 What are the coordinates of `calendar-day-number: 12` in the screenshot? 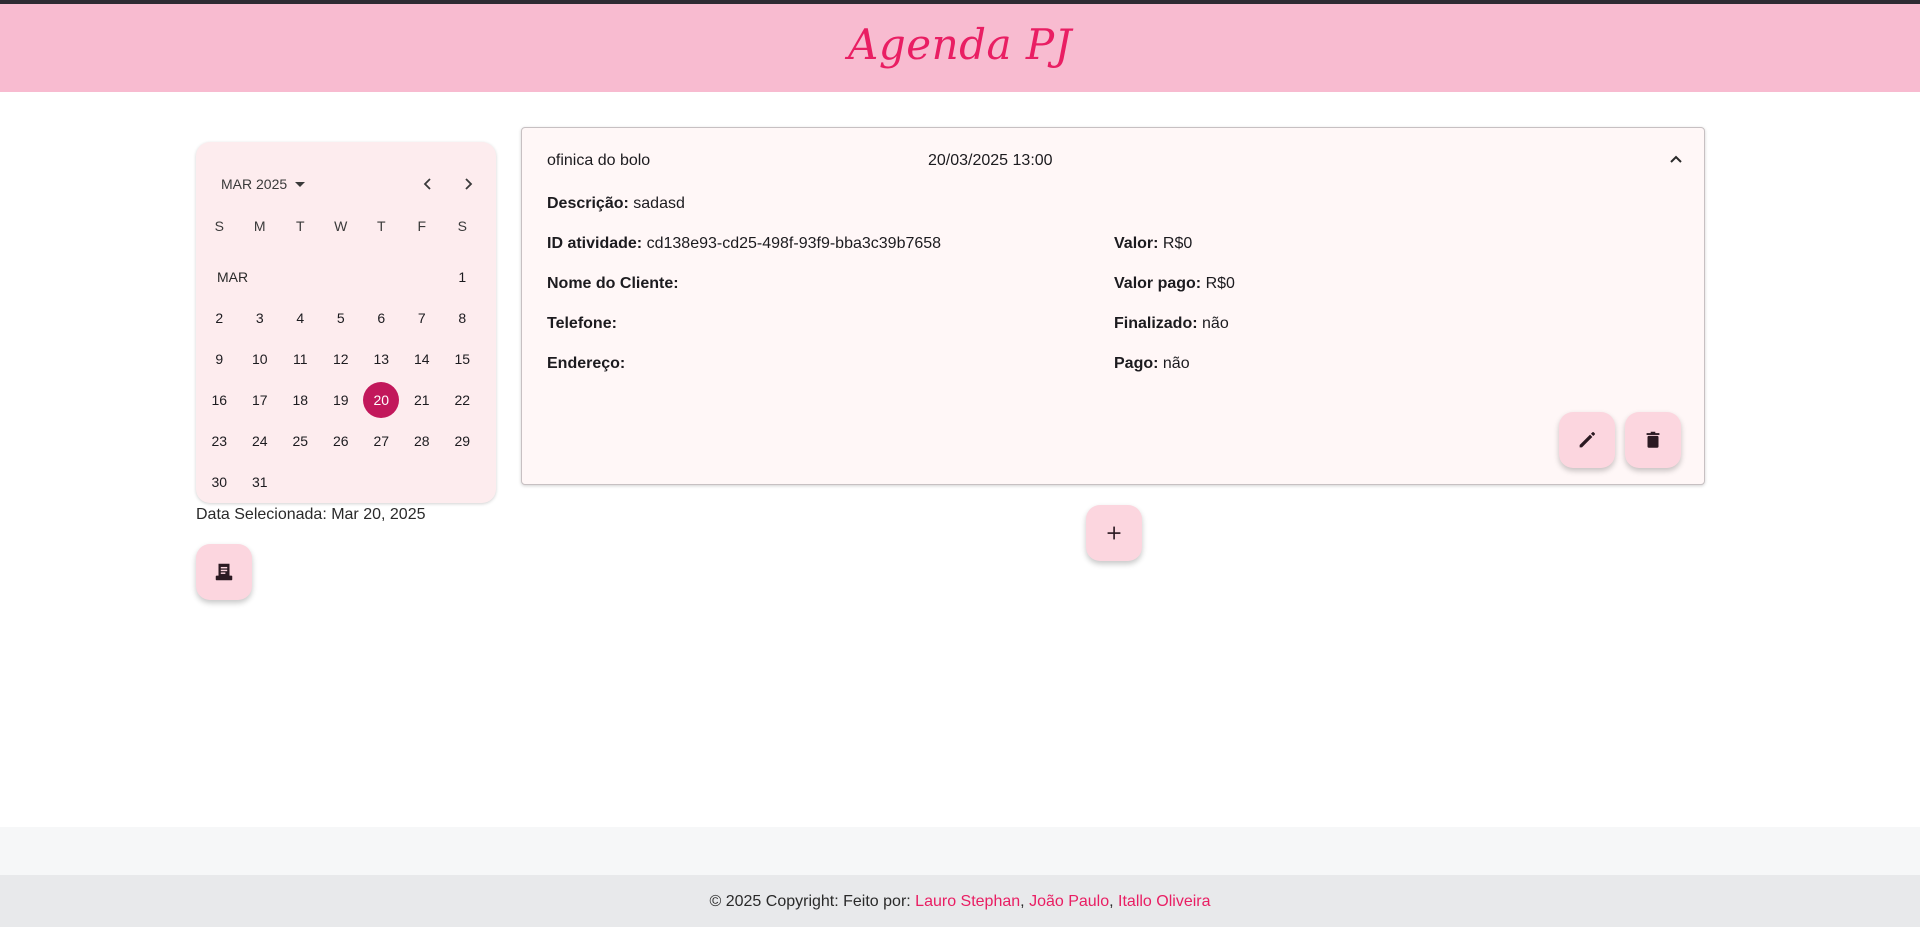 It's located at (340, 358).